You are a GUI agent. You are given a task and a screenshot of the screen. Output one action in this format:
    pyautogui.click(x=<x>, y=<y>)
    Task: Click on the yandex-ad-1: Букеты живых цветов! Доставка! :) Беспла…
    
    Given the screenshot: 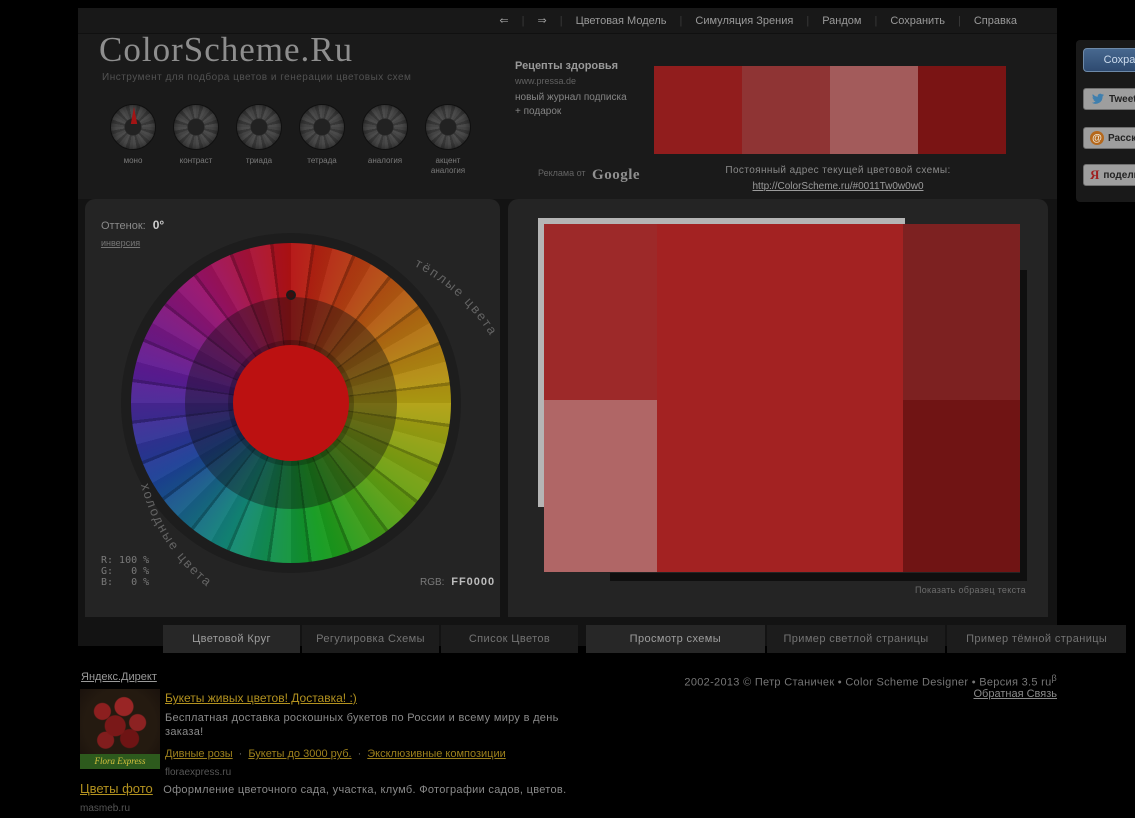 What is the action you would take?
    pyautogui.click(x=385, y=733)
    